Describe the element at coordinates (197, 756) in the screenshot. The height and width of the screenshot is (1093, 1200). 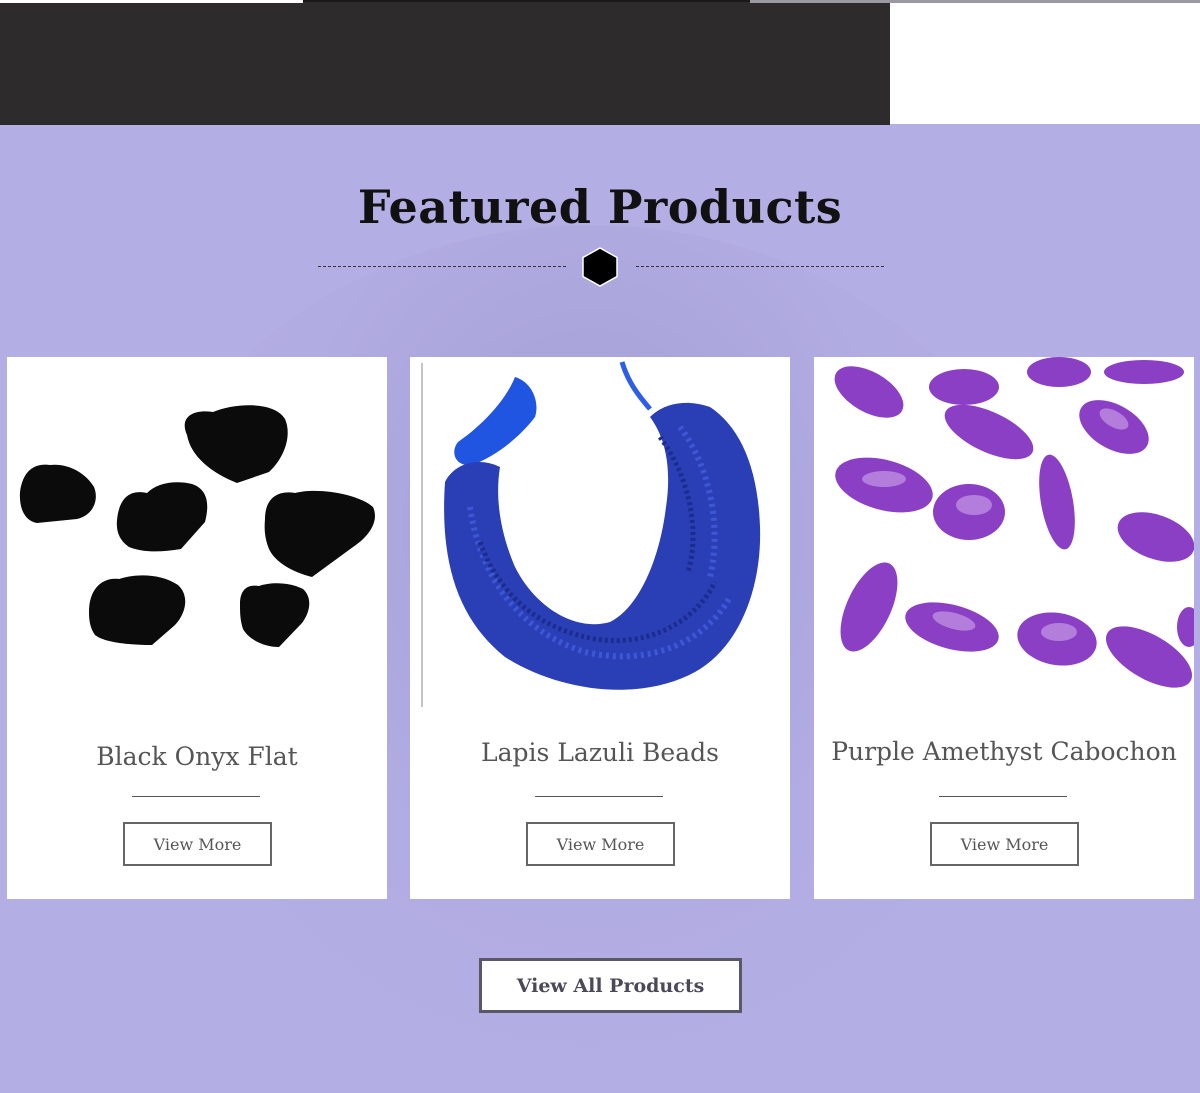
I see `product-name: Black Onyx Flat` at that location.